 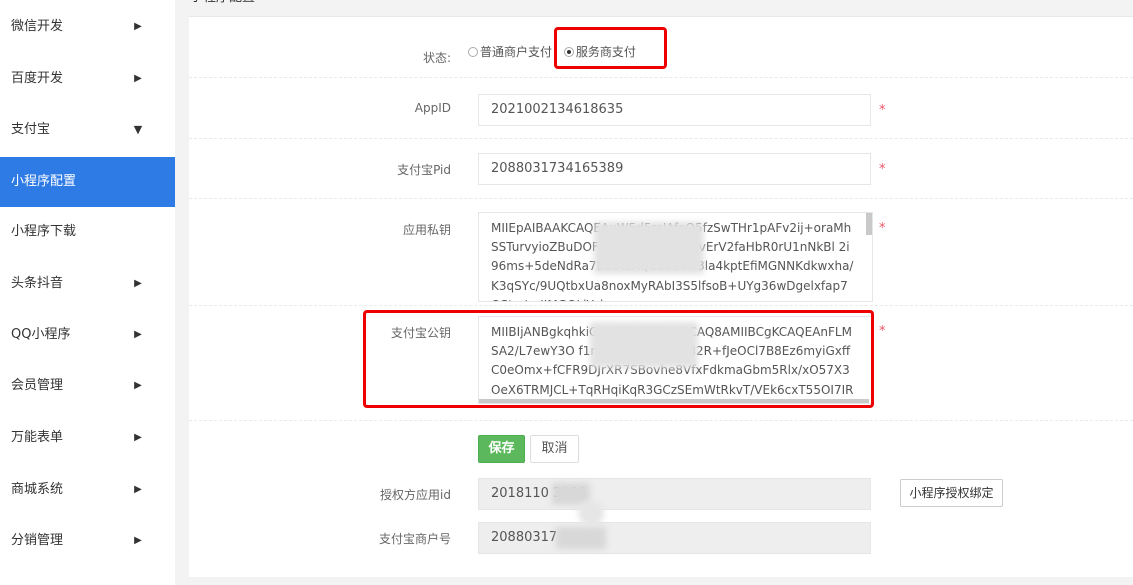 What do you see at coordinates (436, 58) in the screenshot?
I see `status-label: 状态:` at bounding box center [436, 58].